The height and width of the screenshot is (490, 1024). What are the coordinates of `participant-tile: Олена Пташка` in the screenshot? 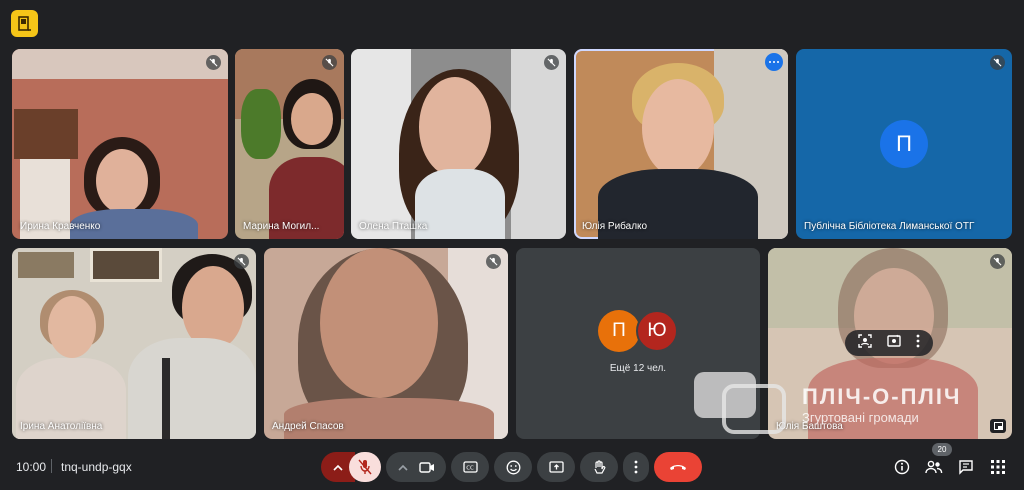 It's located at (458, 144).